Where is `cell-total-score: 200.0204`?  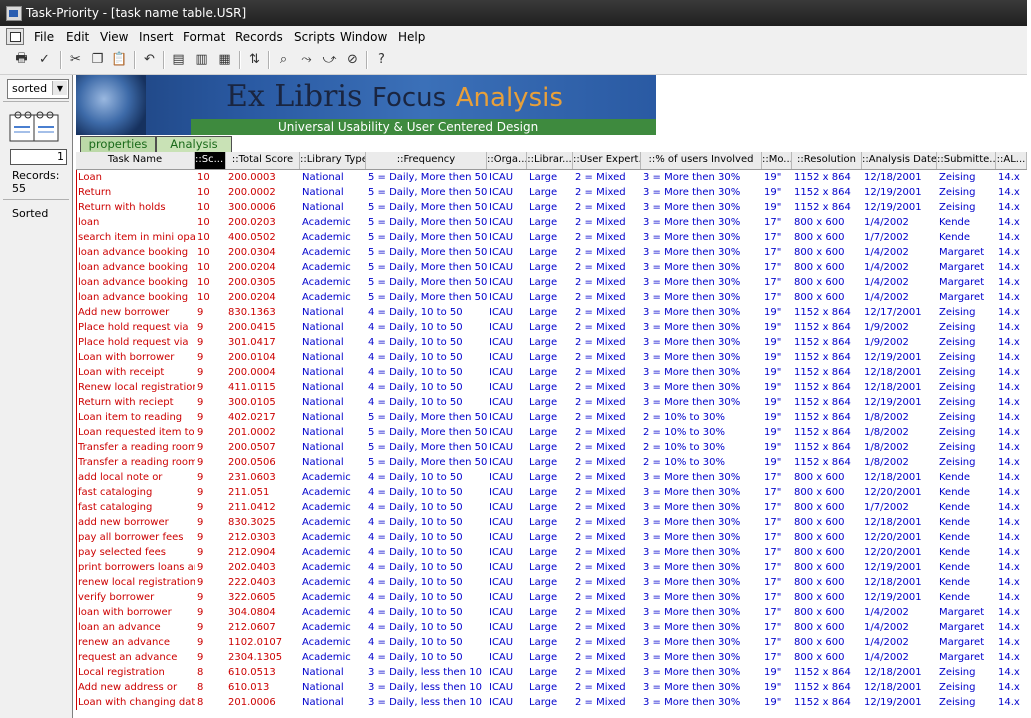
cell-total-score: 200.0204 is located at coordinates (263, 297).